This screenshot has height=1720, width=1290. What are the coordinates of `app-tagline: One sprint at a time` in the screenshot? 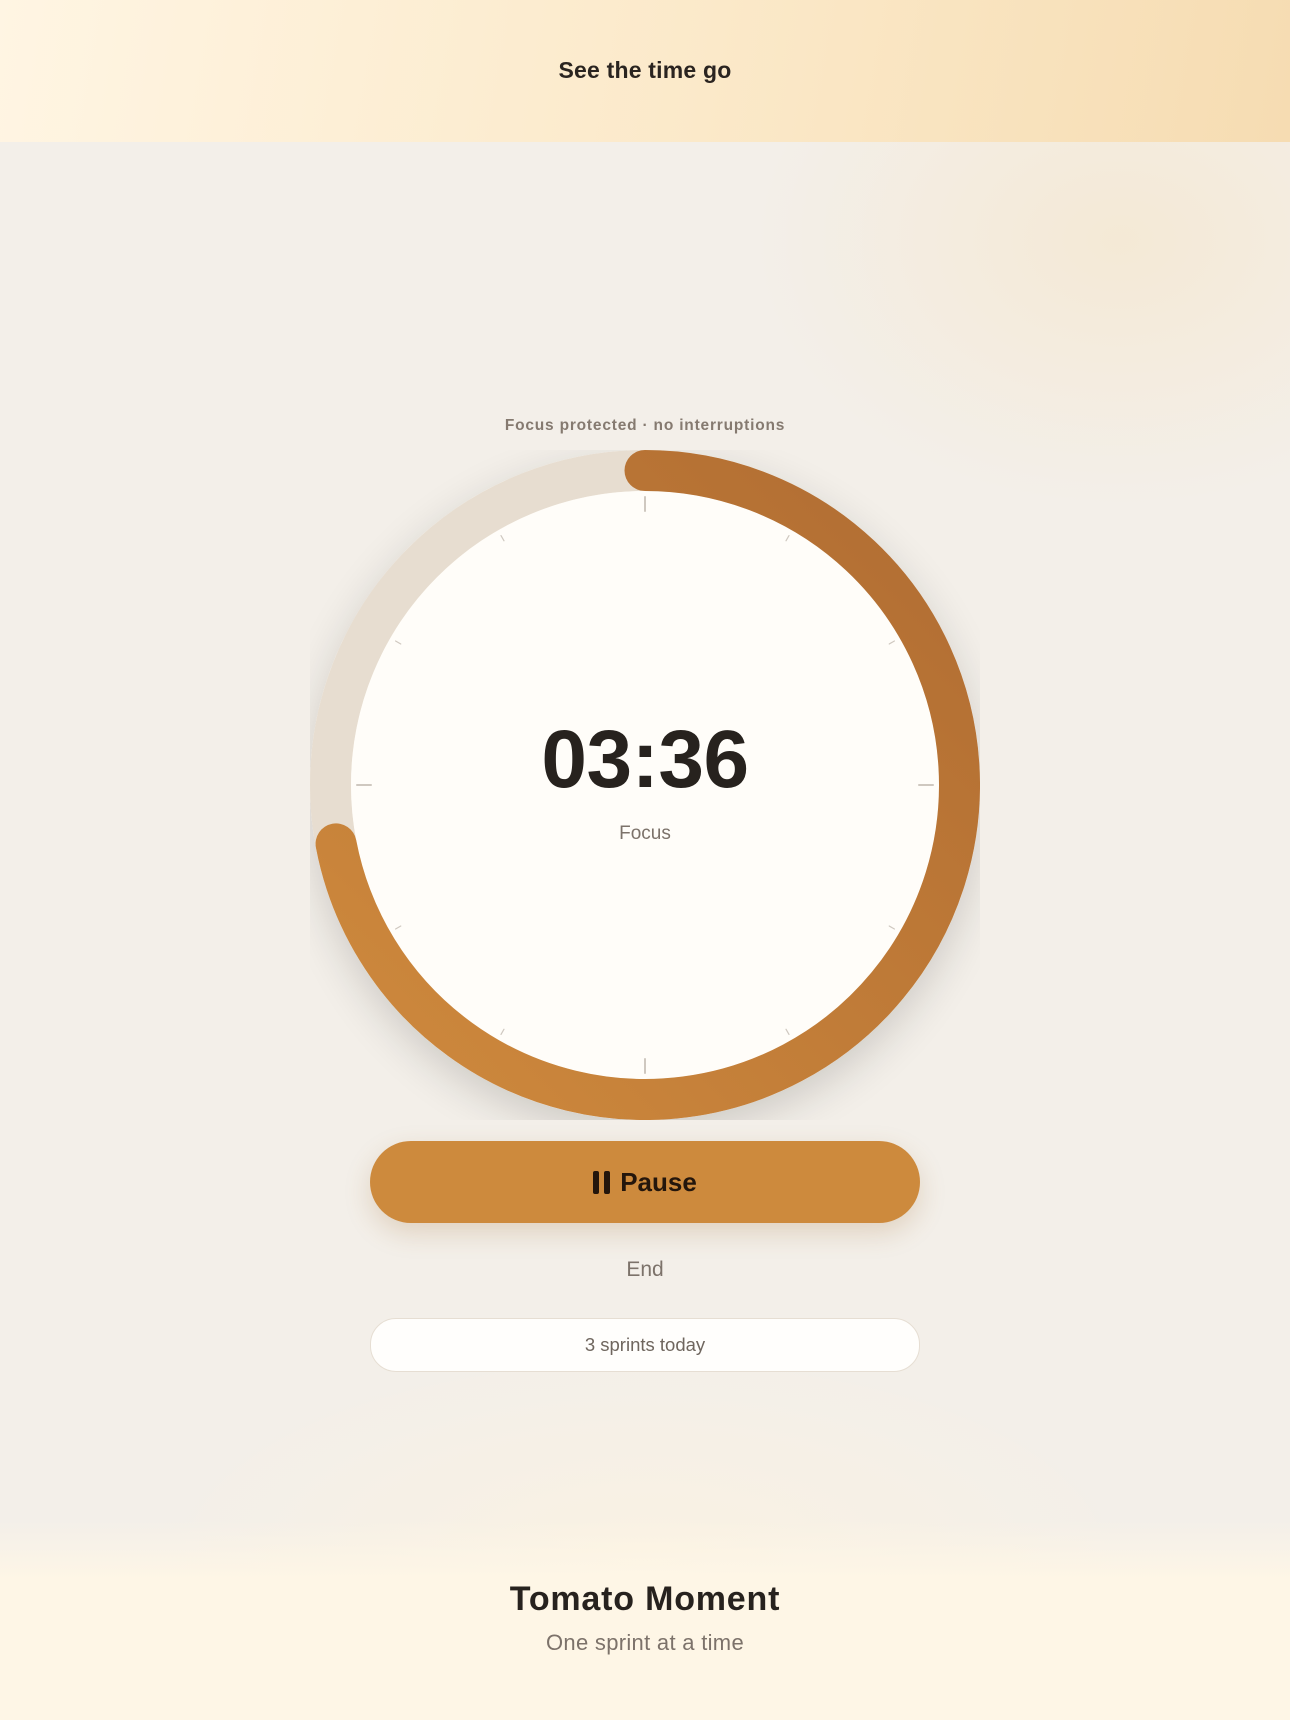 It's located at (645, 1642).